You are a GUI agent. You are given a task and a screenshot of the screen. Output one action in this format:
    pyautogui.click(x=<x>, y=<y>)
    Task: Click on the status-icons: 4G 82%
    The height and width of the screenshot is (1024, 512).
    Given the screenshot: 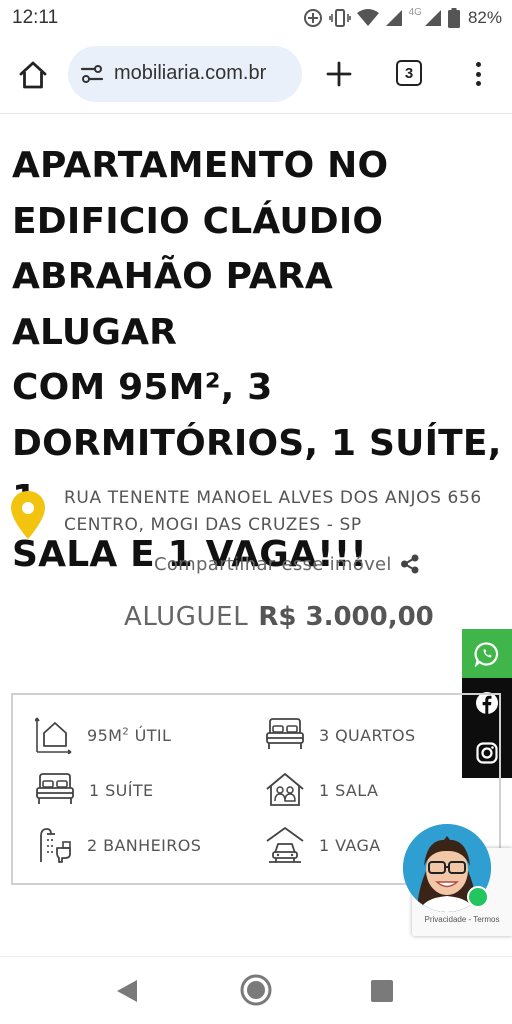 What is the action you would take?
    pyautogui.click(x=402, y=18)
    